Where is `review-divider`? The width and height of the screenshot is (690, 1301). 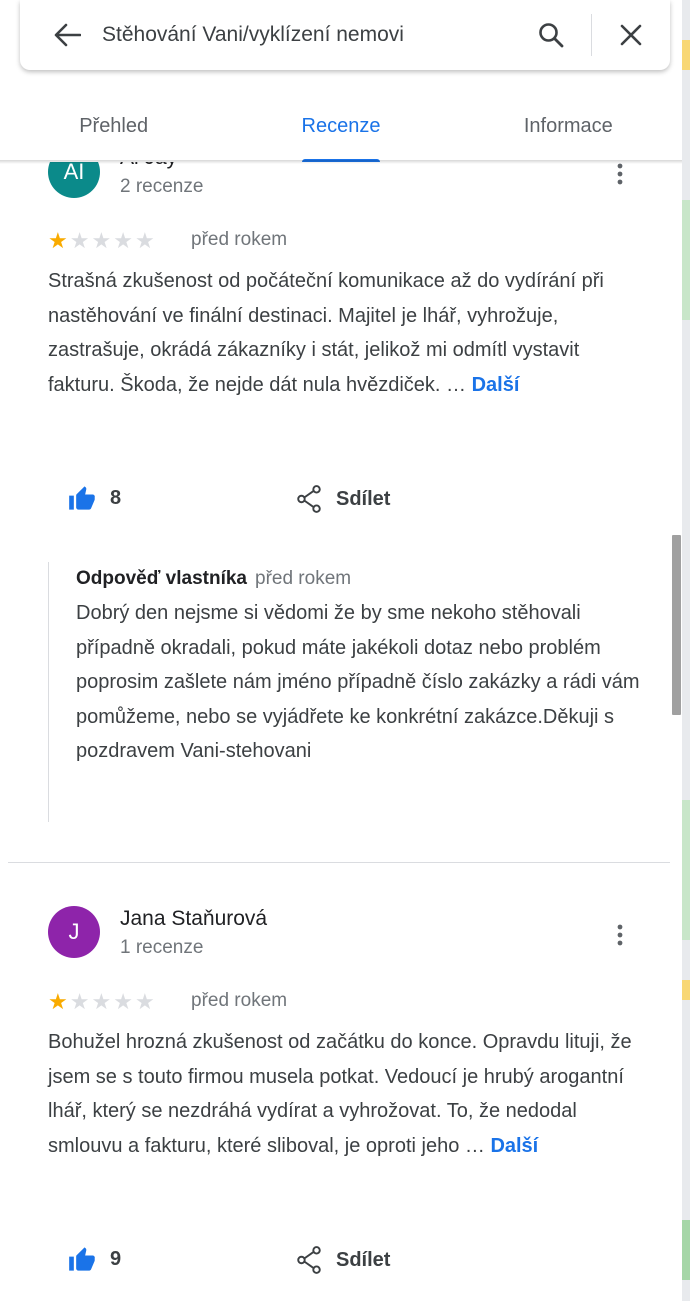
review-divider is located at coordinates (339, 862).